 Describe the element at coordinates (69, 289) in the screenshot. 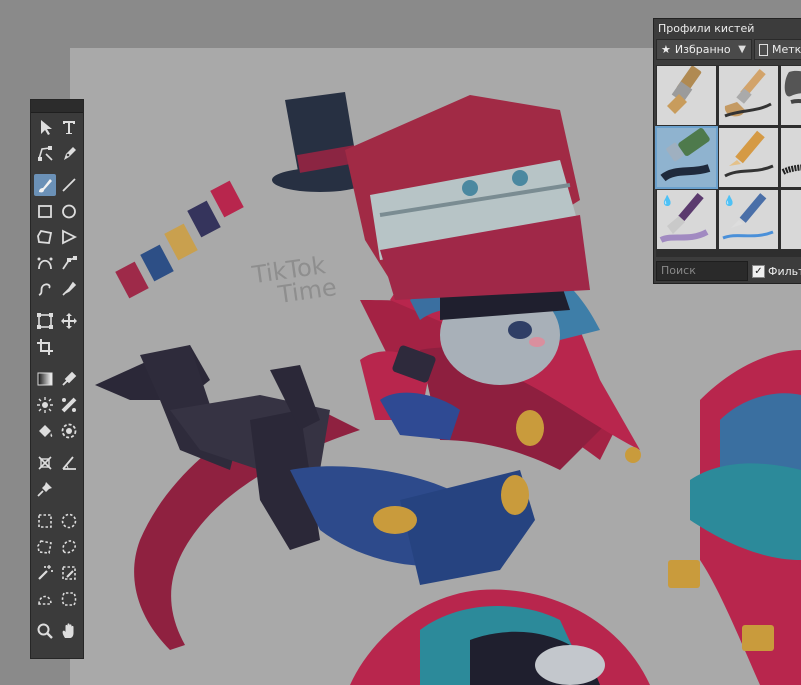

I see `dynamic-brush-tool` at that location.